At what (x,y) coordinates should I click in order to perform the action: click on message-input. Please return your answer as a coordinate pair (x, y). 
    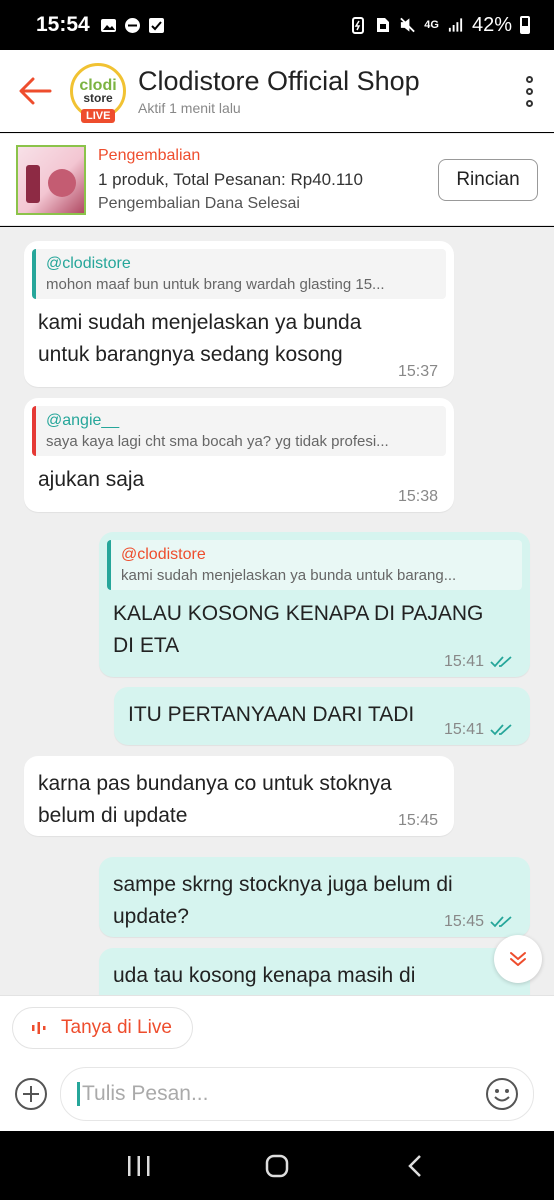
    Looking at the image, I should click on (267, 1094).